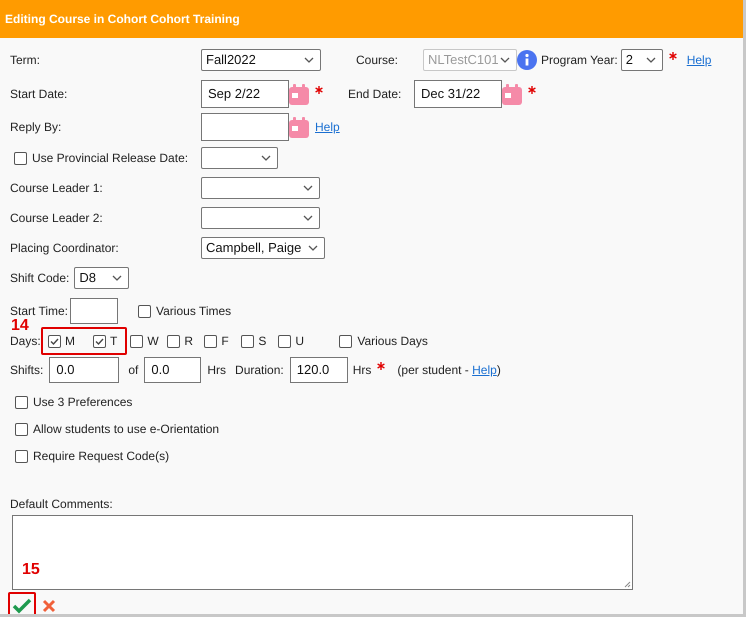 Image resolution: width=746 pixels, height=617 pixels. What do you see at coordinates (56, 218) in the screenshot?
I see `field-label: Course Leader 2:` at bounding box center [56, 218].